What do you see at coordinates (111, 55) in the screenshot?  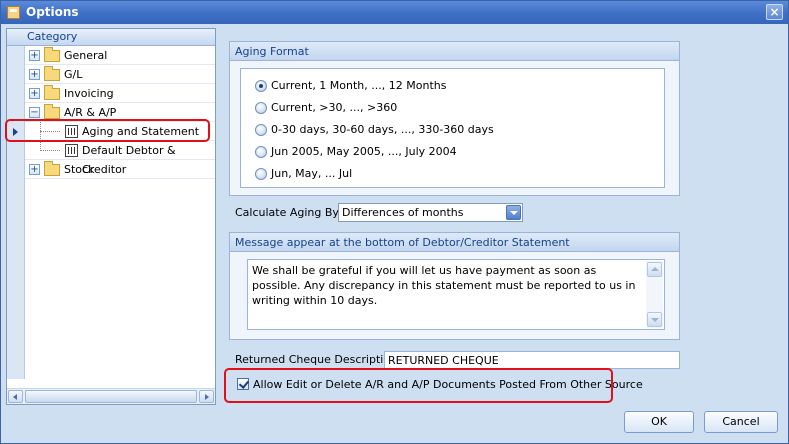 I see `tree-item-general: + General` at bounding box center [111, 55].